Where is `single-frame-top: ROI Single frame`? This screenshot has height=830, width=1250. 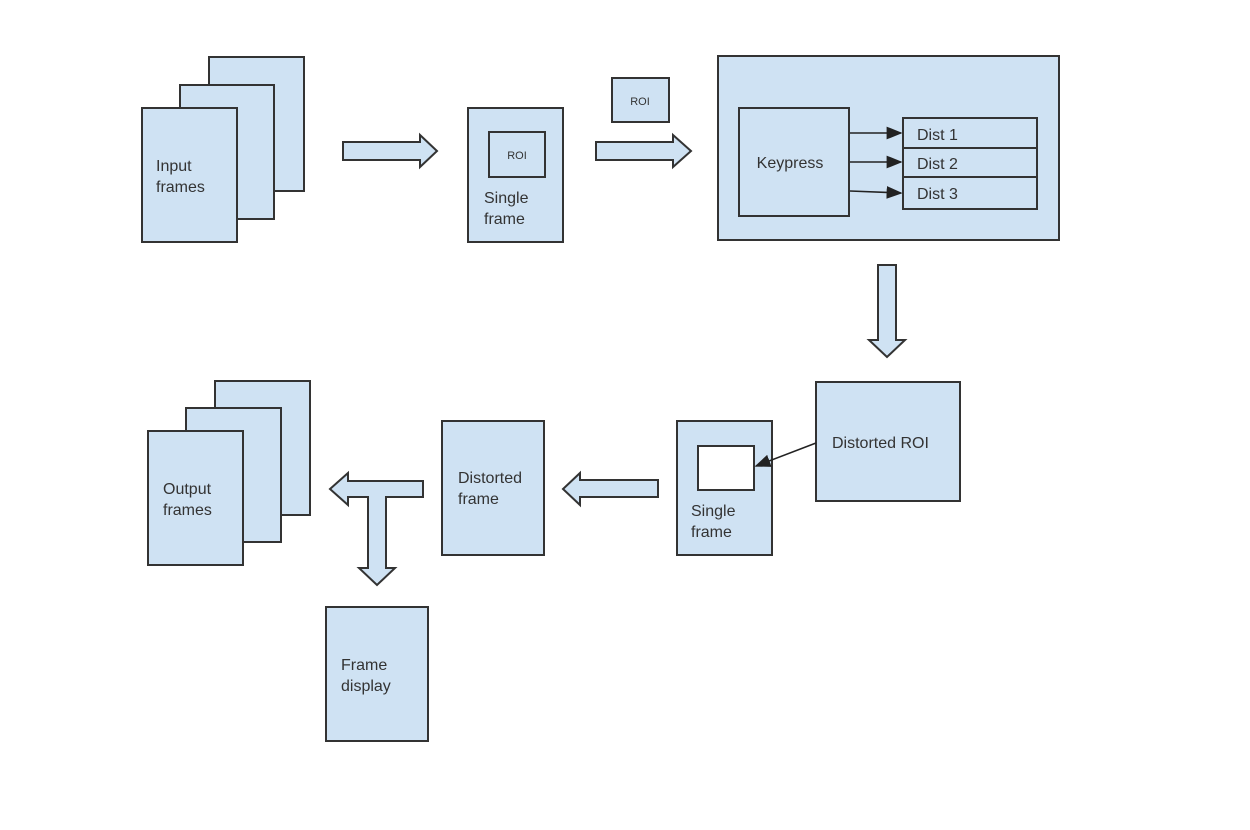
single-frame-top: ROI Single frame is located at coordinates (515, 175).